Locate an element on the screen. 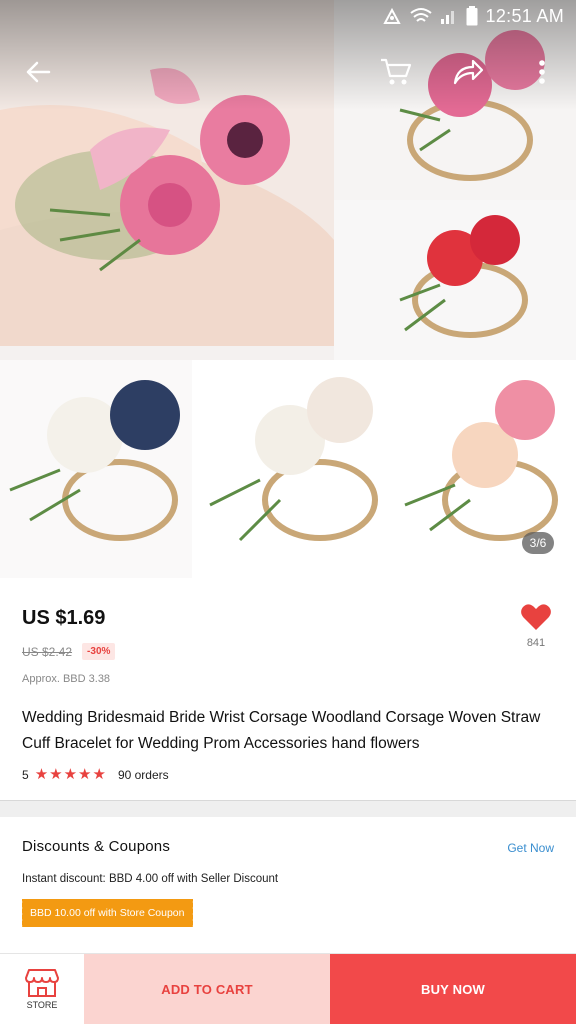 The width and height of the screenshot is (576, 1024). store-button: STORE is located at coordinates (42, 989).